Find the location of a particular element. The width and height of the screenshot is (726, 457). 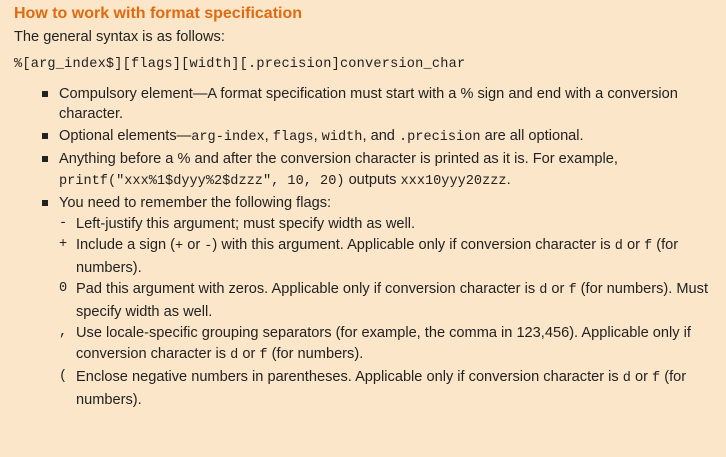

bullet-text: are all optional. is located at coordinates (532, 135).